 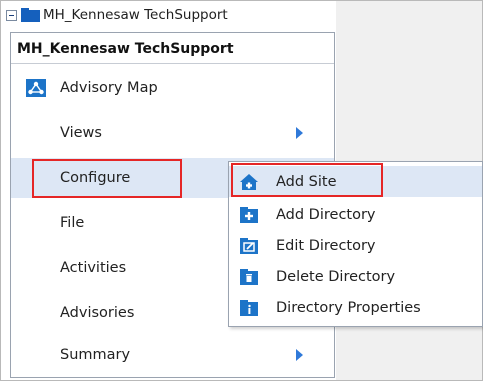 I want to click on menu-item-label: Views, so click(x=81, y=133).